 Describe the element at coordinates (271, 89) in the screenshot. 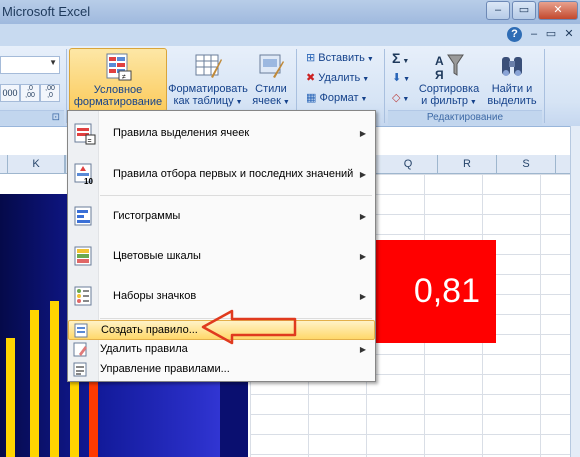

I see `cell-styles-label-1: Стили` at that location.